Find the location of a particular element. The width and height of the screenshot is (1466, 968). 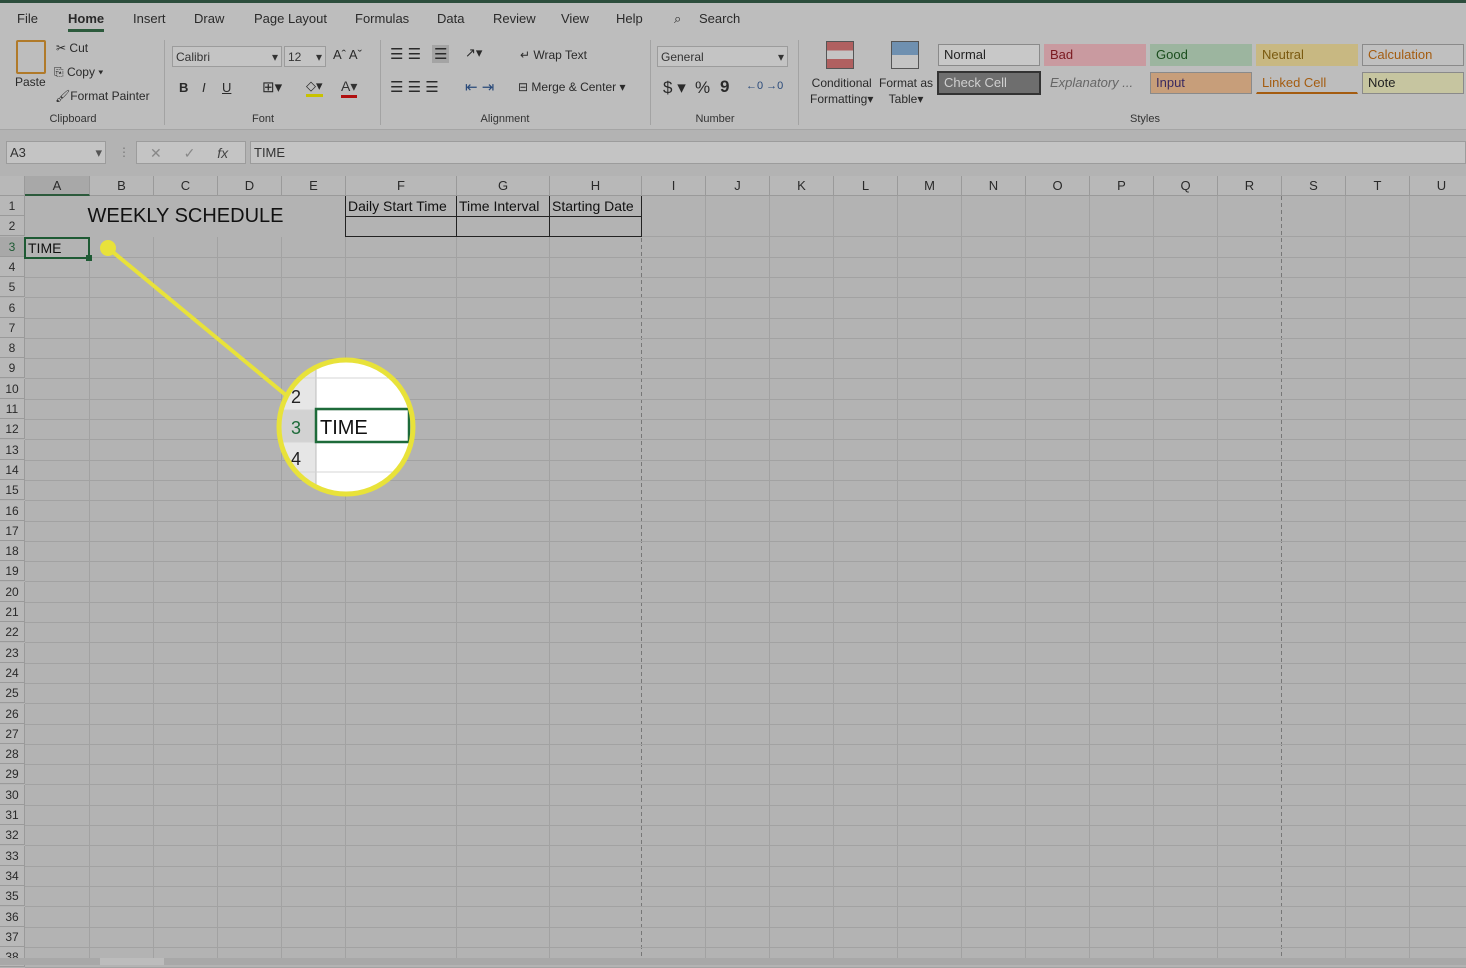

callout-overlay: 2 3 4 TIME is located at coordinates (258, 368).